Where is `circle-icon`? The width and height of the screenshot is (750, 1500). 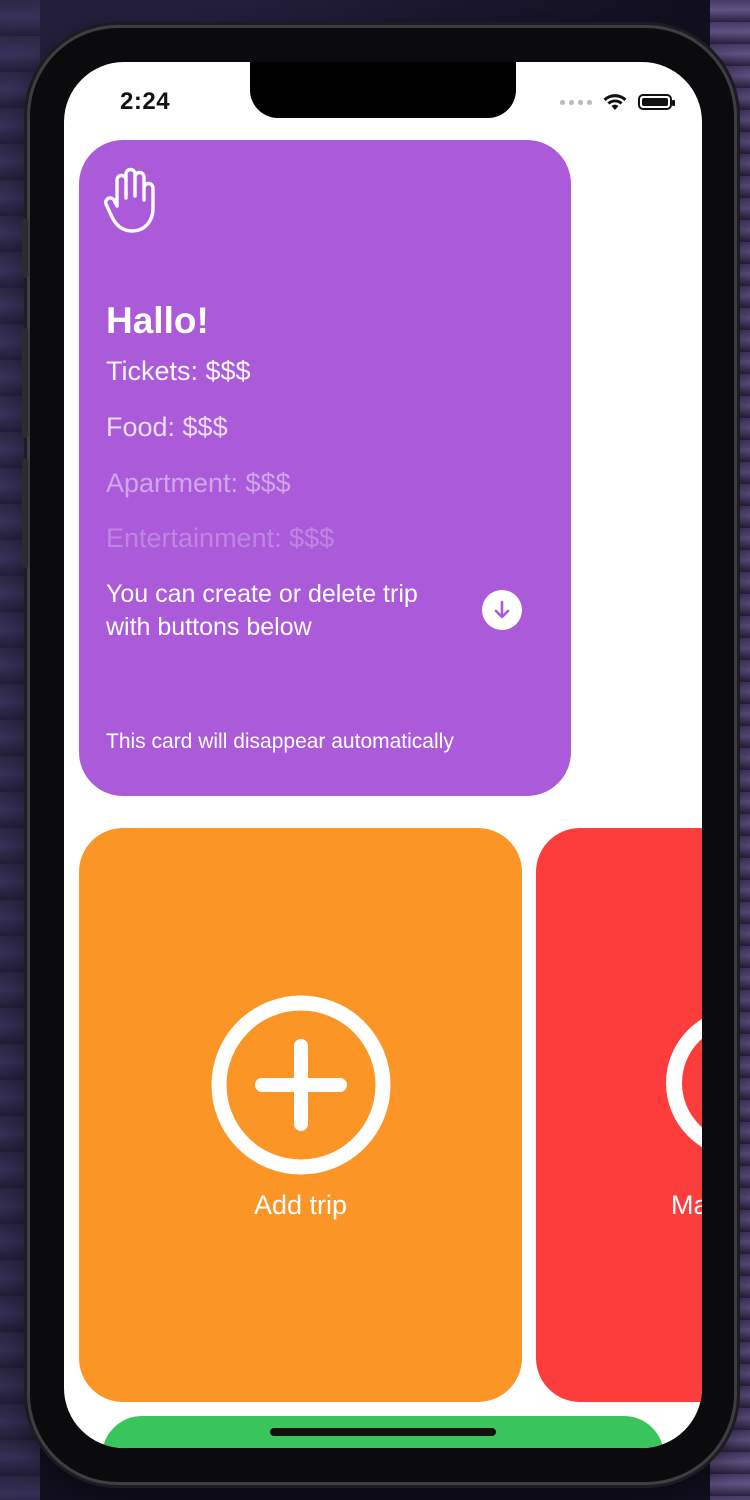
circle-icon is located at coordinates (684, 1083).